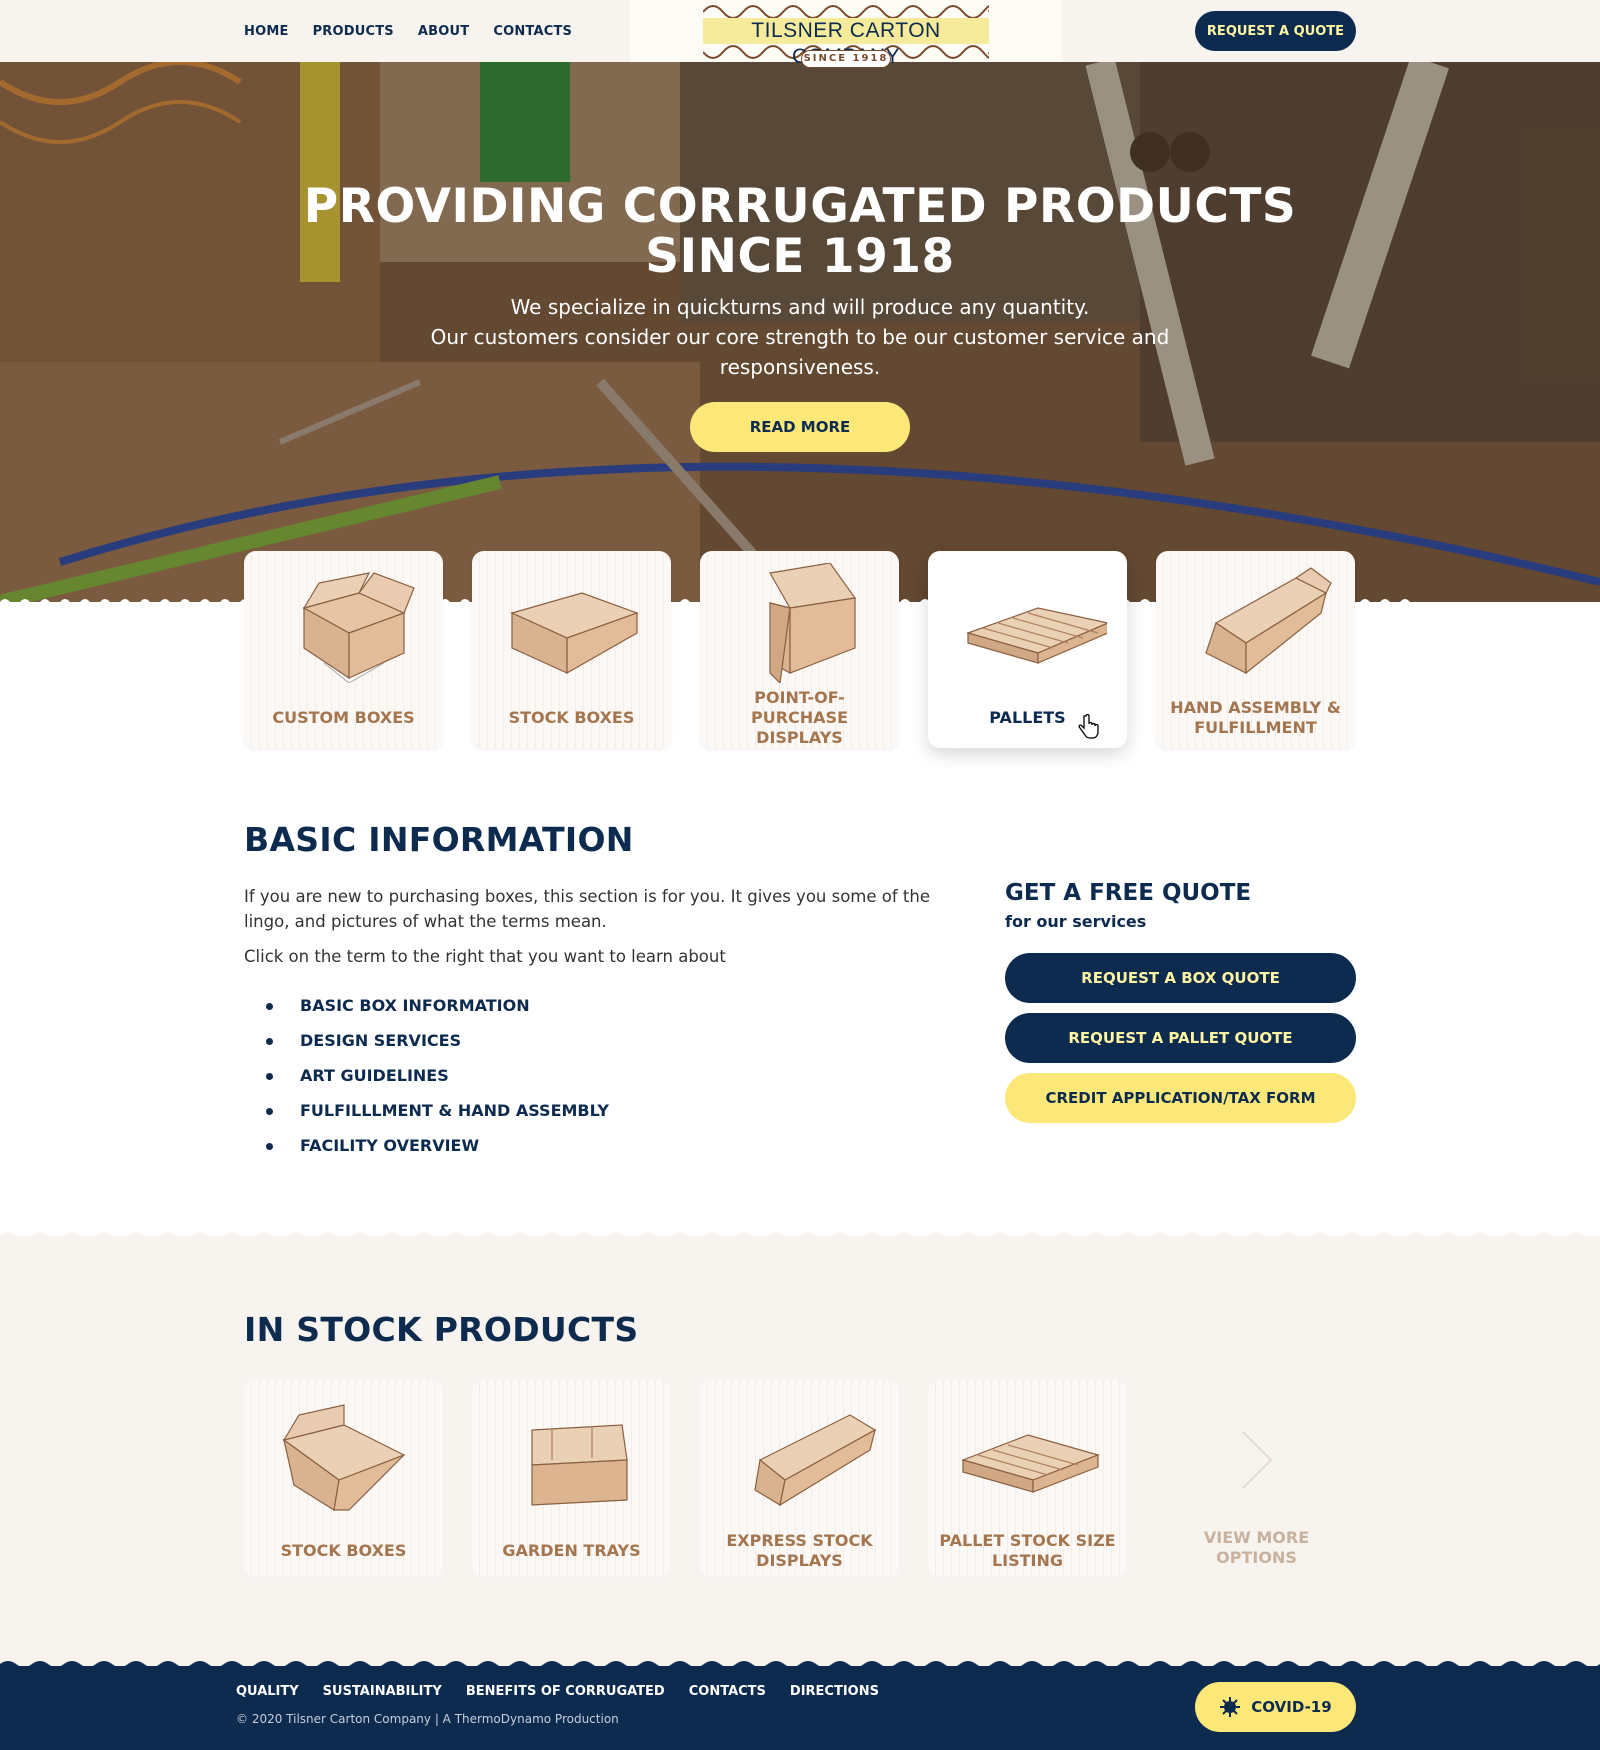 Image resolution: width=1600 pixels, height=1750 pixels. What do you see at coordinates (443, 31) in the screenshot?
I see `nav-about-link: ABOUT` at bounding box center [443, 31].